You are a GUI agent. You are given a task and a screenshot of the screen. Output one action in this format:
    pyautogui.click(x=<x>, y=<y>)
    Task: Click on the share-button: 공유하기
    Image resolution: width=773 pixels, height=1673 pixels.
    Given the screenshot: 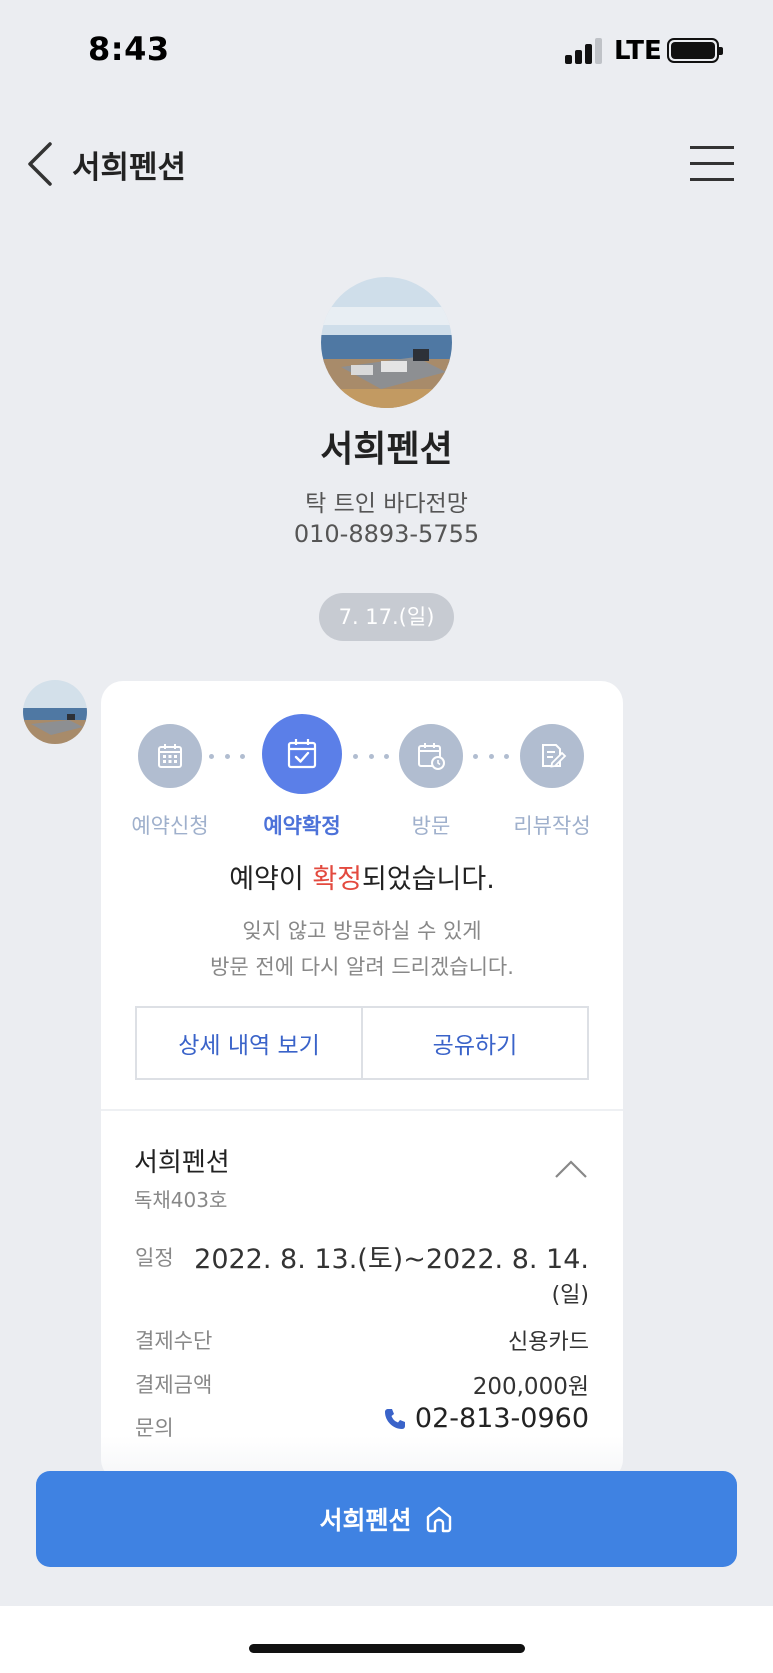 What is the action you would take?
    pyautogui.click(x=474, y=1043)
    